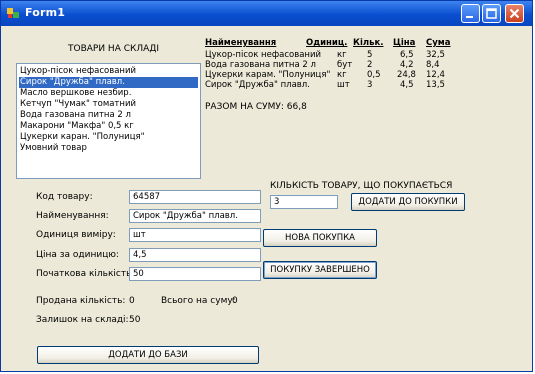 The height and width of the screenshot is (374, 535). Describe the element at coordinates (108, 82) in the screenshot. I see `list-item-selected: Сирок "Дружба" плавл.` at that location.